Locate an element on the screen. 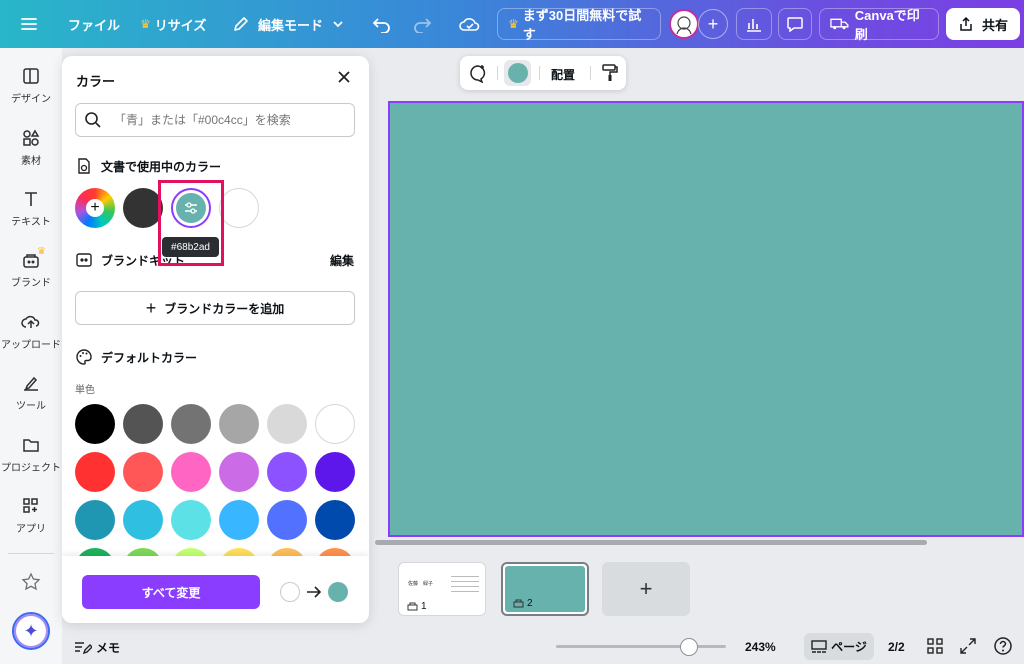 Image resolution: width=1024 pixels, height=664 pixels. comment-add-icon is located at coordinates (478, 74).